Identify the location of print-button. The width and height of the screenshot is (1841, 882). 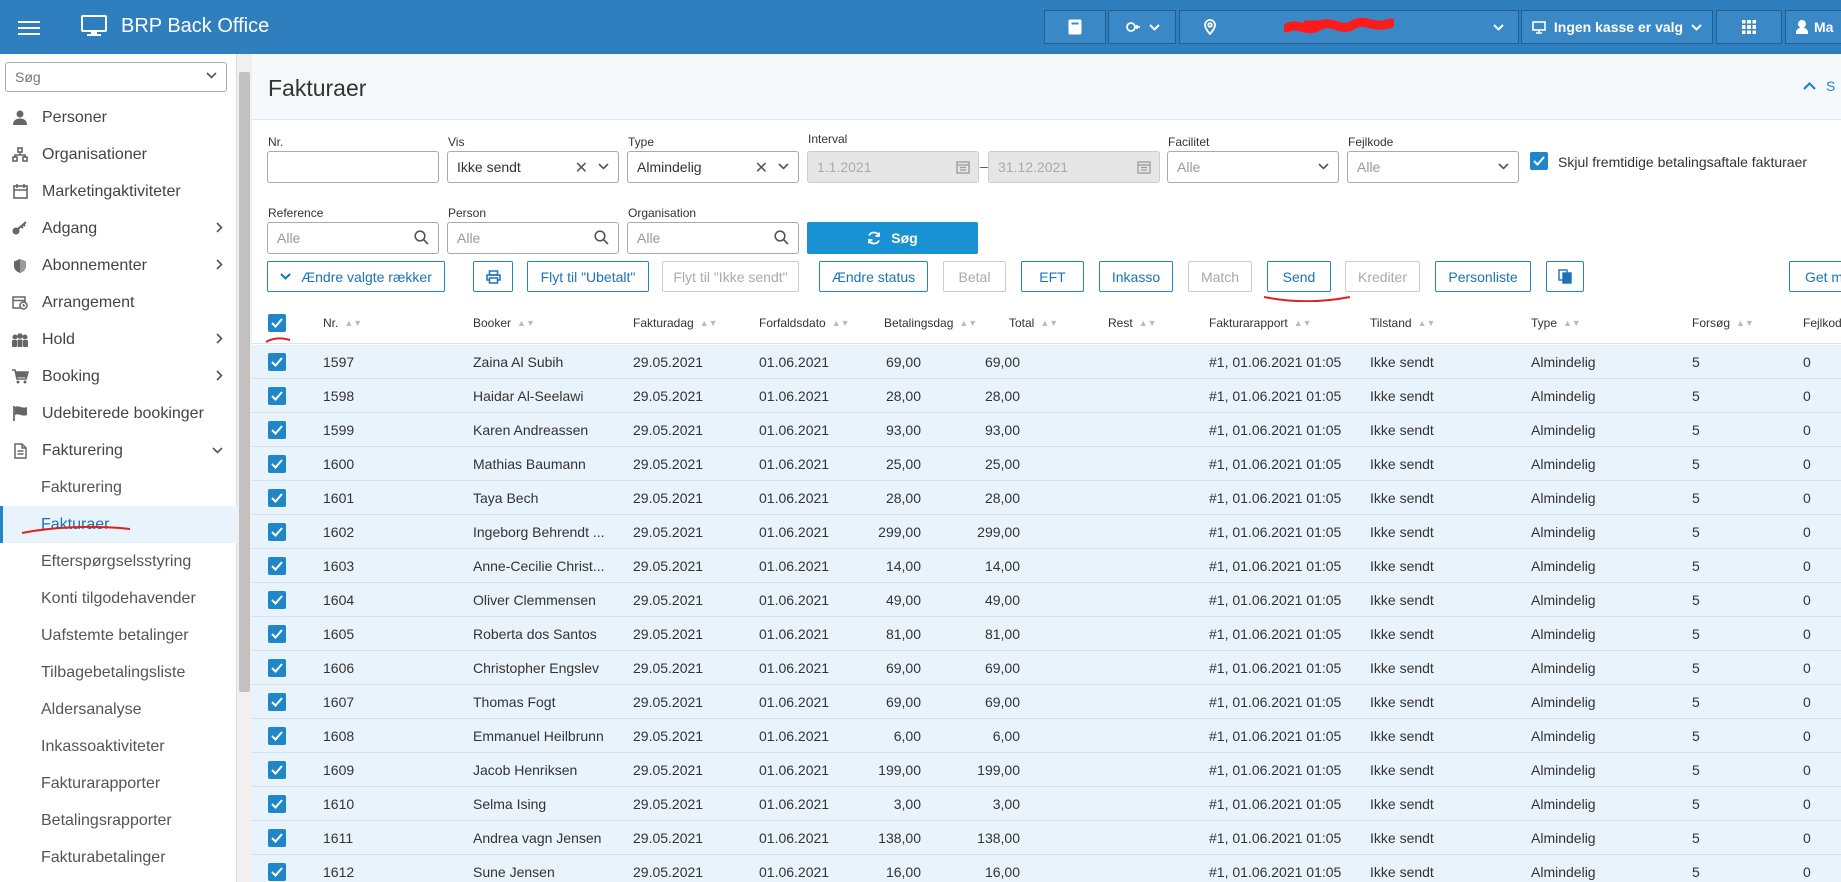
(493, 276).